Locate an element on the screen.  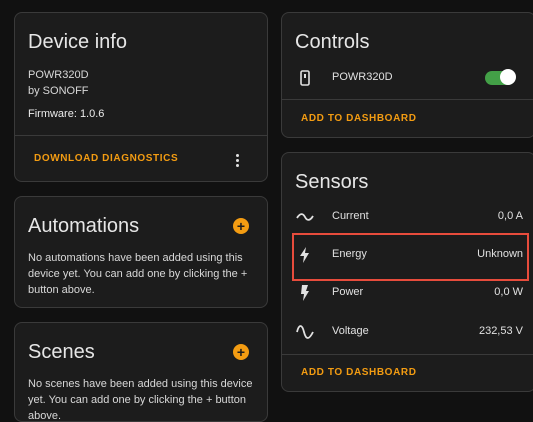
sensors-title: Sensors is located at coordinates (332, 182).